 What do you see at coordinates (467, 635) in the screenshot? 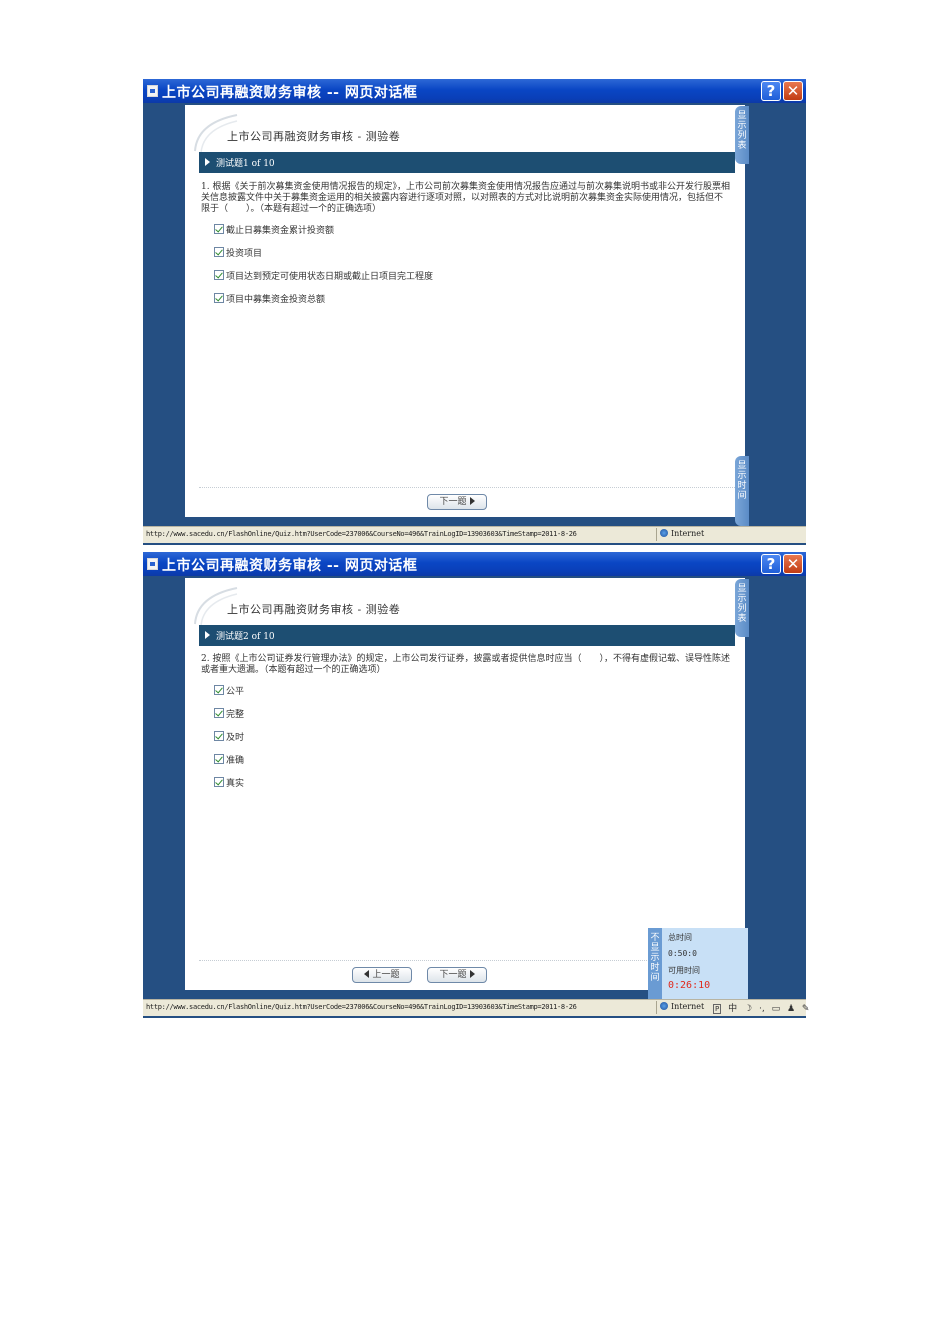
I see `question-header-bar: 测试题2 of 10` at bounding box center [467, 635].